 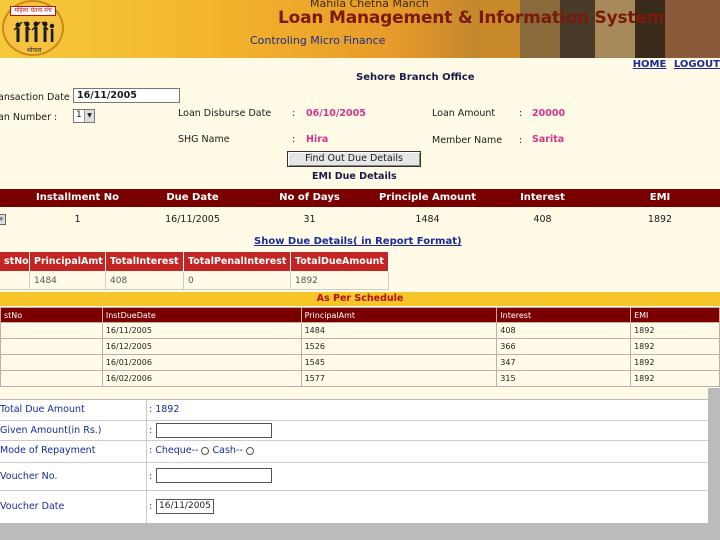 What do you see at coordinates (33, 11) in the screenshot?
I see `logo-band-text: महिला चेतना मंच` at bounding box center [33, 11].